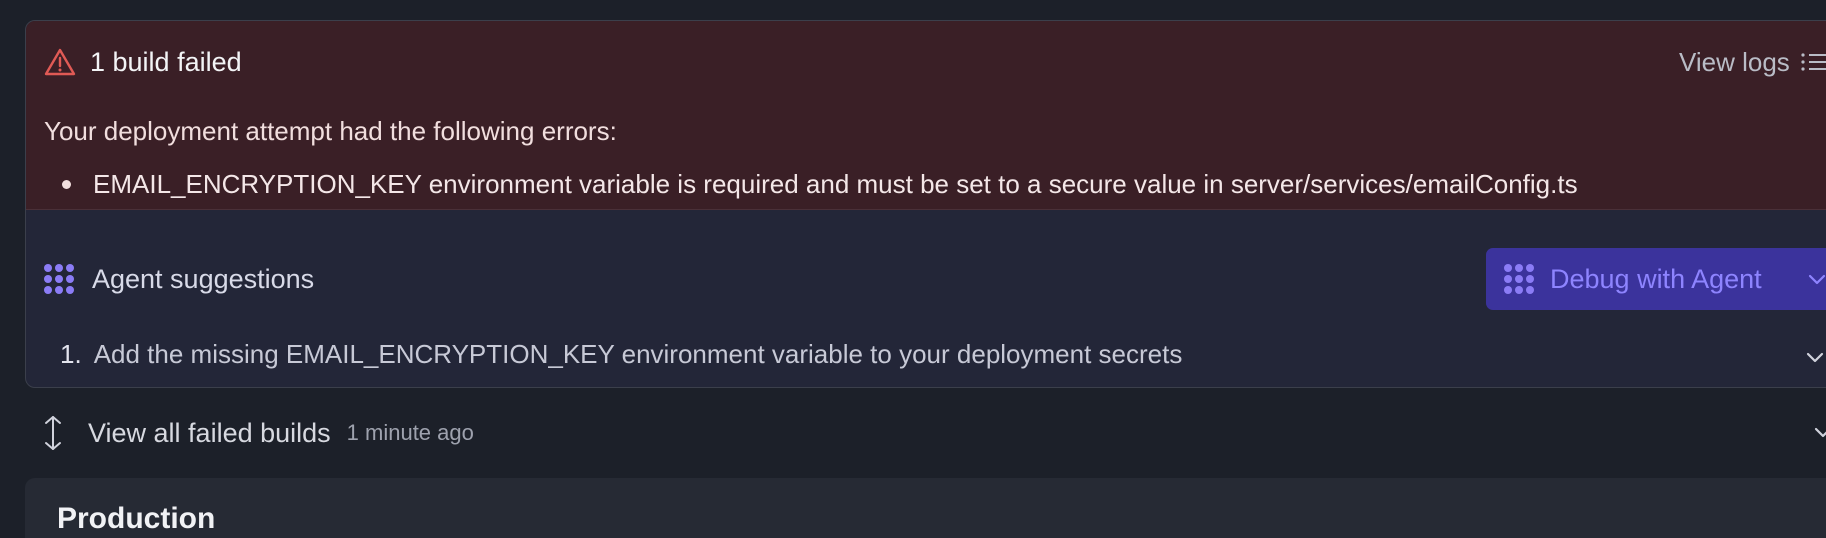 The width and height of the screenshot is (1826, 538). What do you see at coordinates (66, 184) in the screenshot?
I see `bullet-dot` at bounding box center [66, 184].